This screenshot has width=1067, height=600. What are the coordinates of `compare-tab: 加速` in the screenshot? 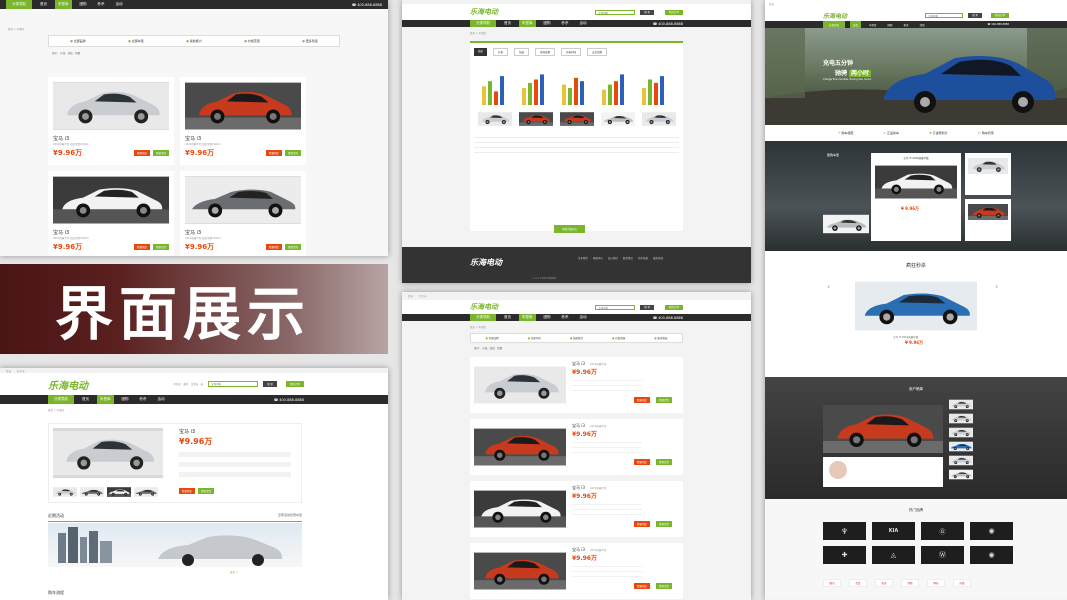 It's located at (522, 52).